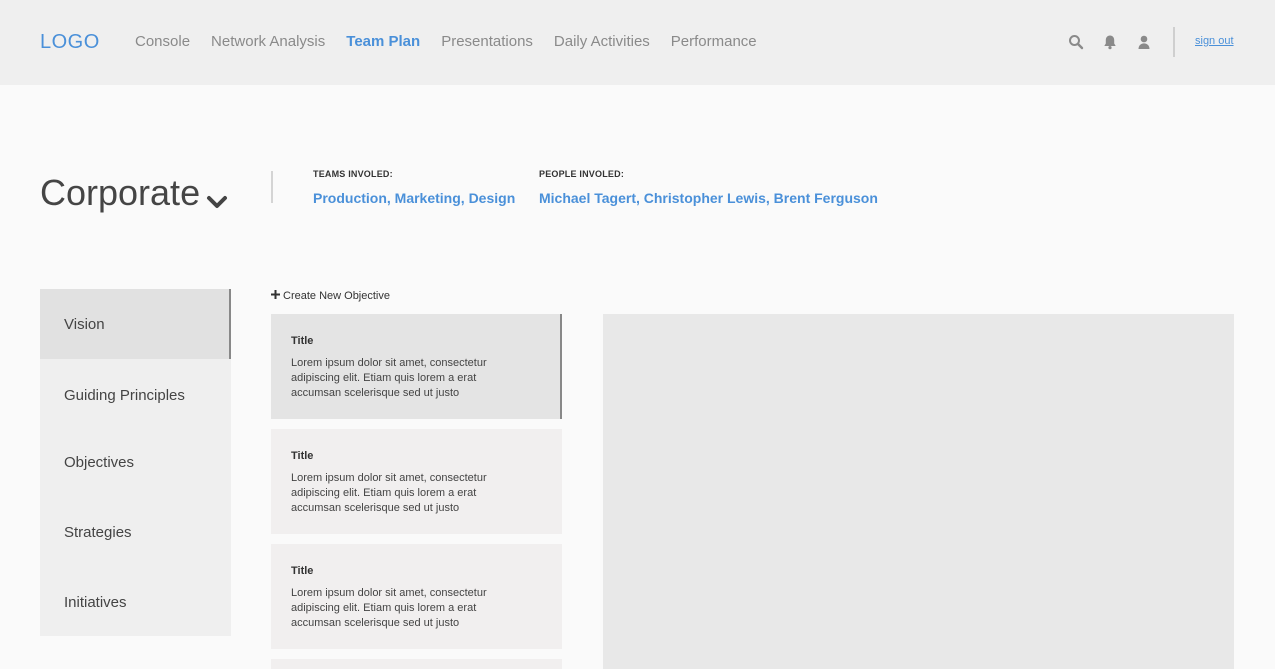  What do you see at coordinates (275, 296) in the screenshot?
I see `plus-icon` at bounding box center [275, 296].